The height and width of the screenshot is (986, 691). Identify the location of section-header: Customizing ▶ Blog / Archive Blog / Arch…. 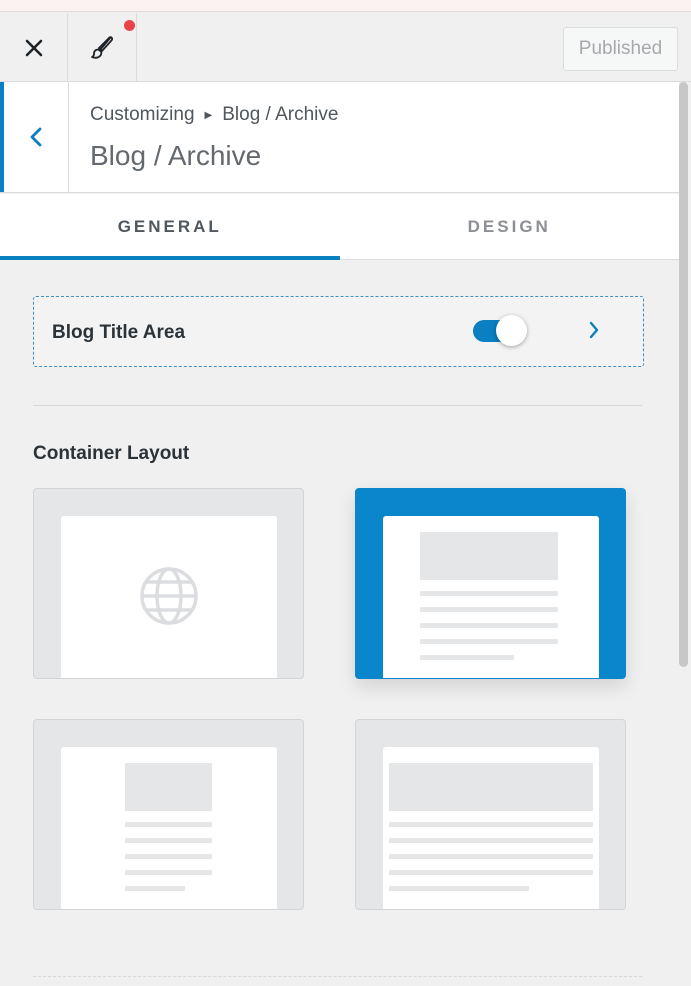
(339, 137).